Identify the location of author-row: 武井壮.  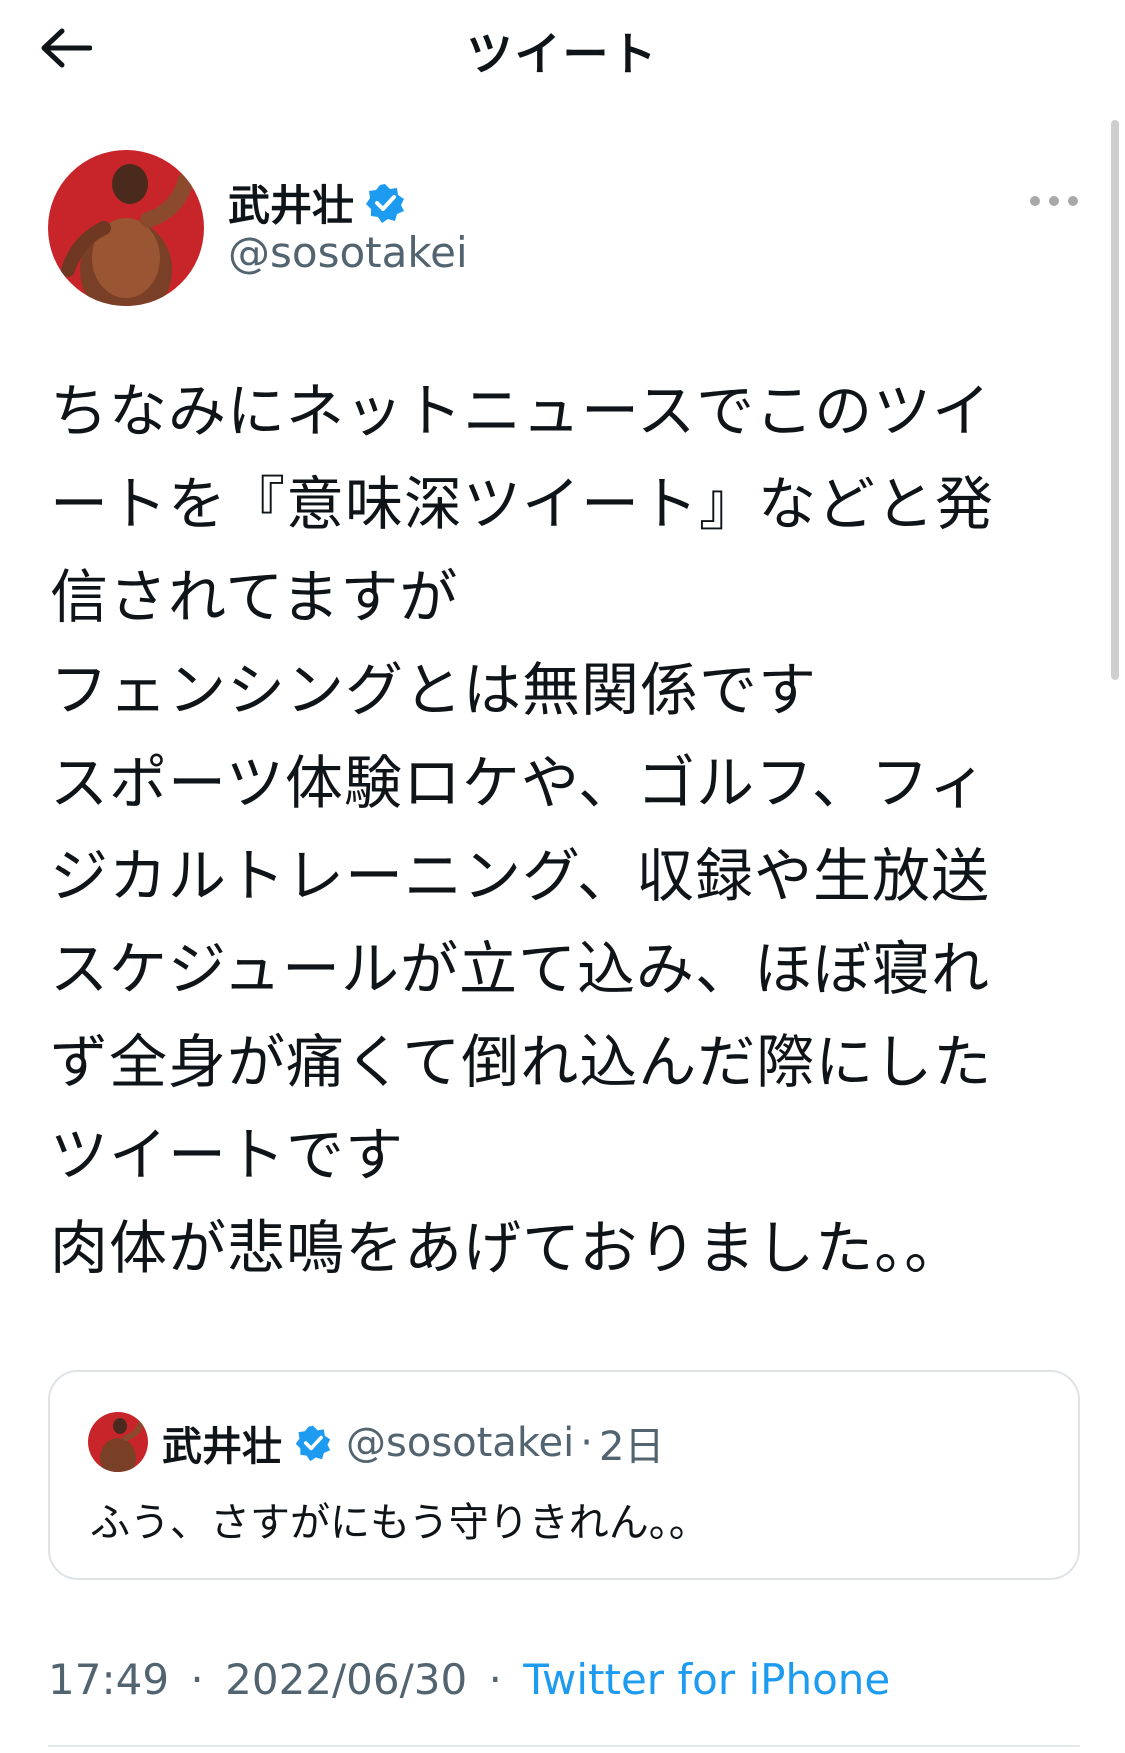
(317, 202).